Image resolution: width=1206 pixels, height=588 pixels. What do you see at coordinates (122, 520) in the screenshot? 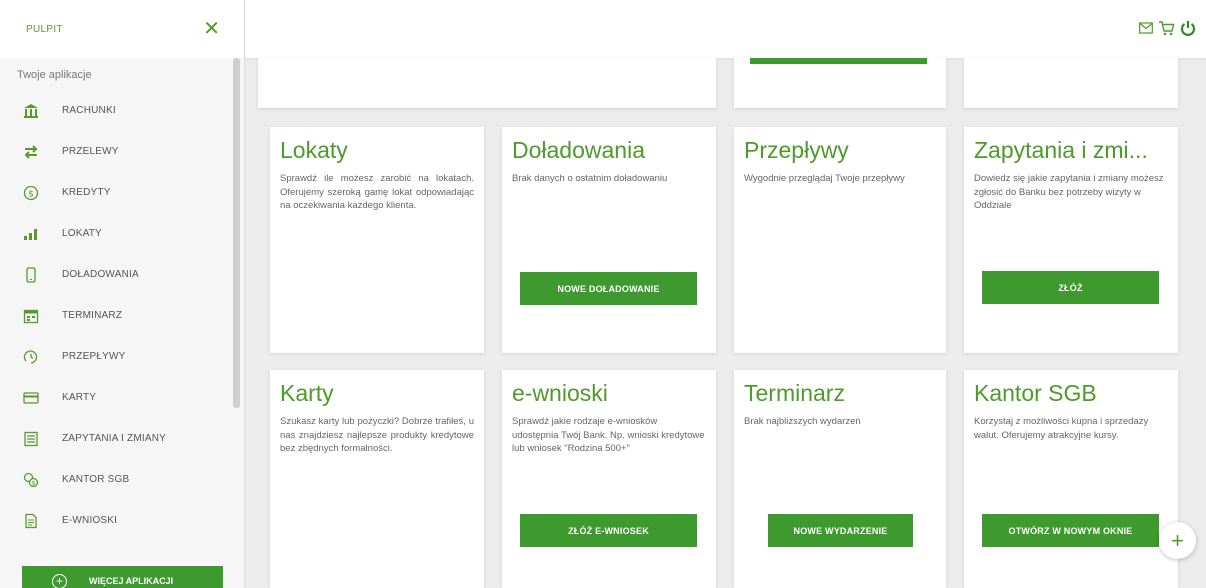
I see `sidebar-item-ewnioski: E-WNIOSKI` at bounding box center [122, 520].